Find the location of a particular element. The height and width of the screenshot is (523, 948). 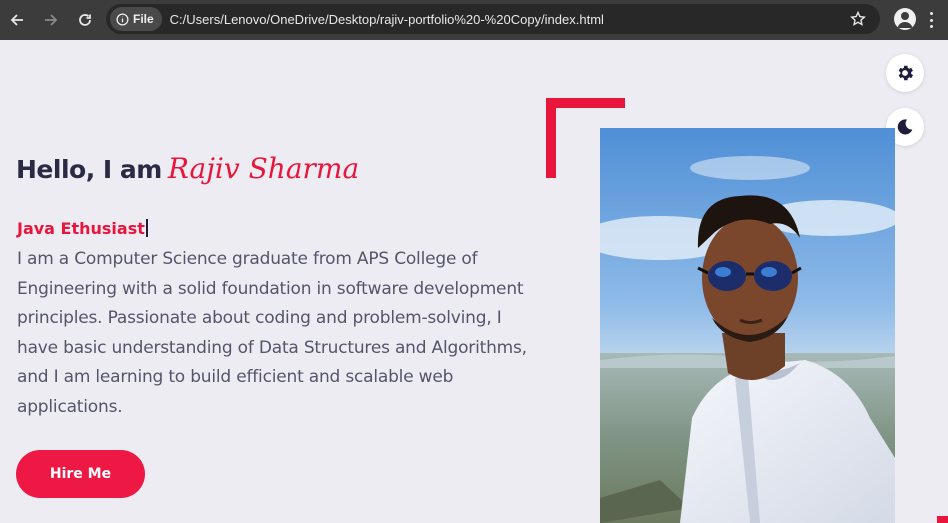

back-button is located at coordinates (17, 20).